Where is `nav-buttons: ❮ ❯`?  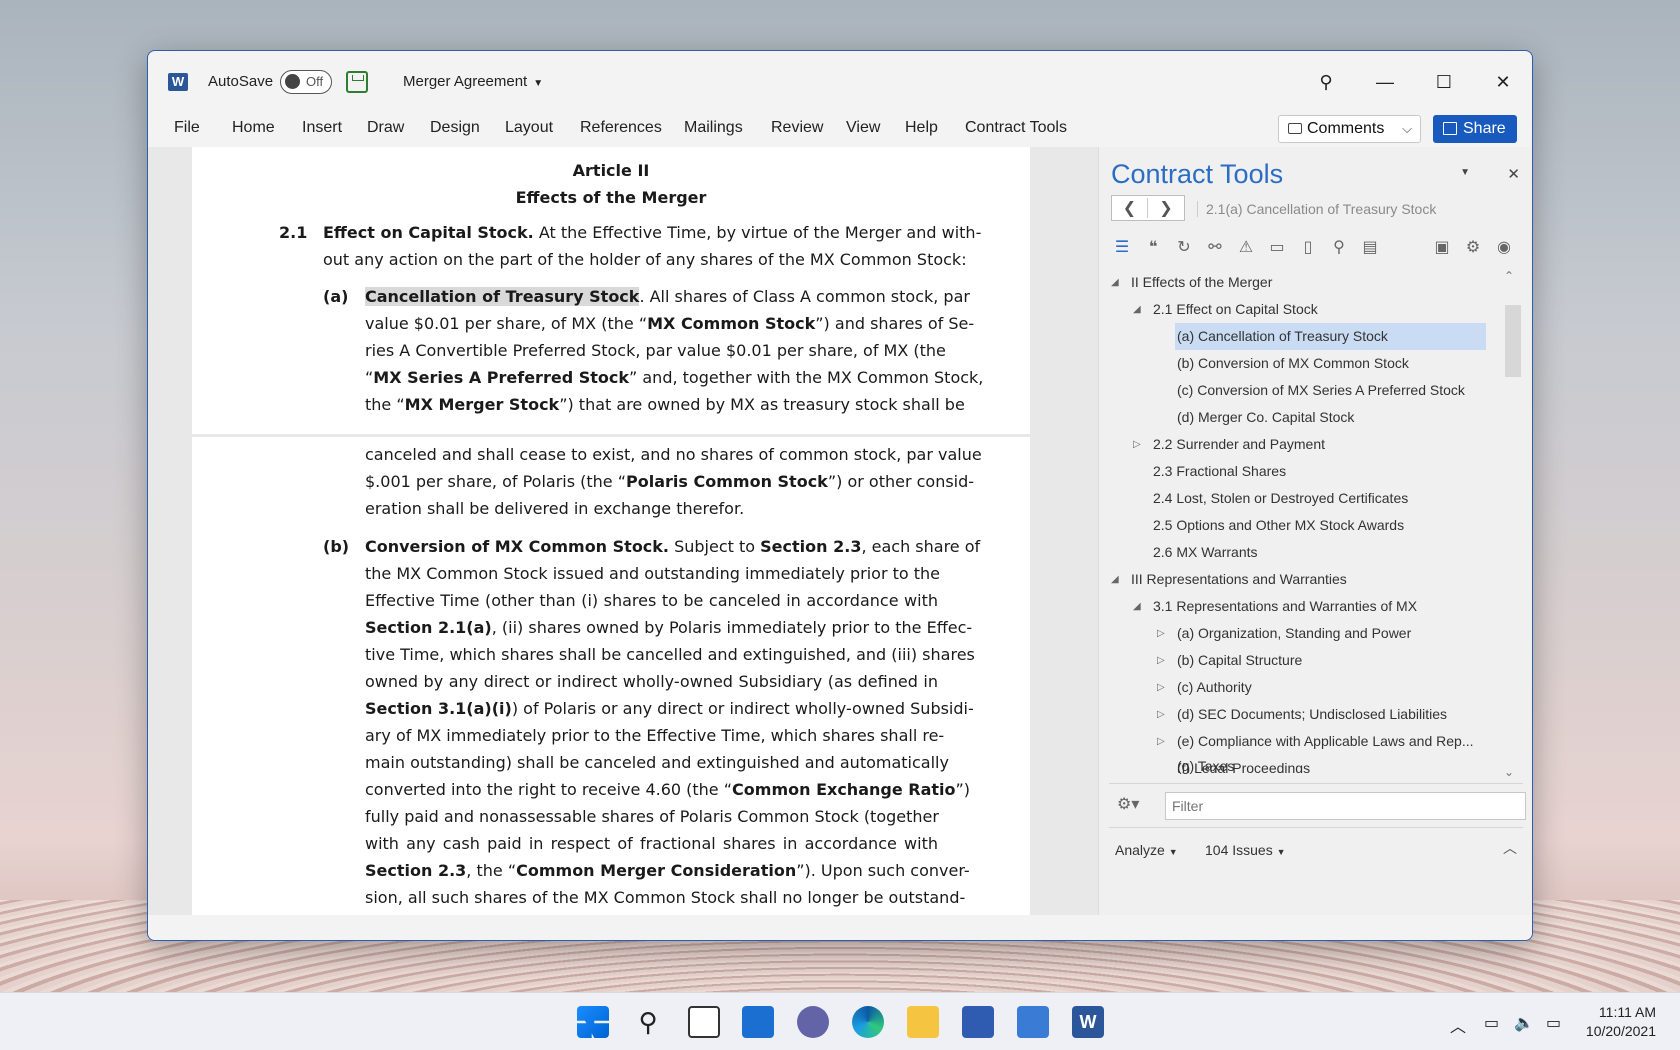
nav-buttons: ❮ ❯ is located at coordinates (1148, 208).